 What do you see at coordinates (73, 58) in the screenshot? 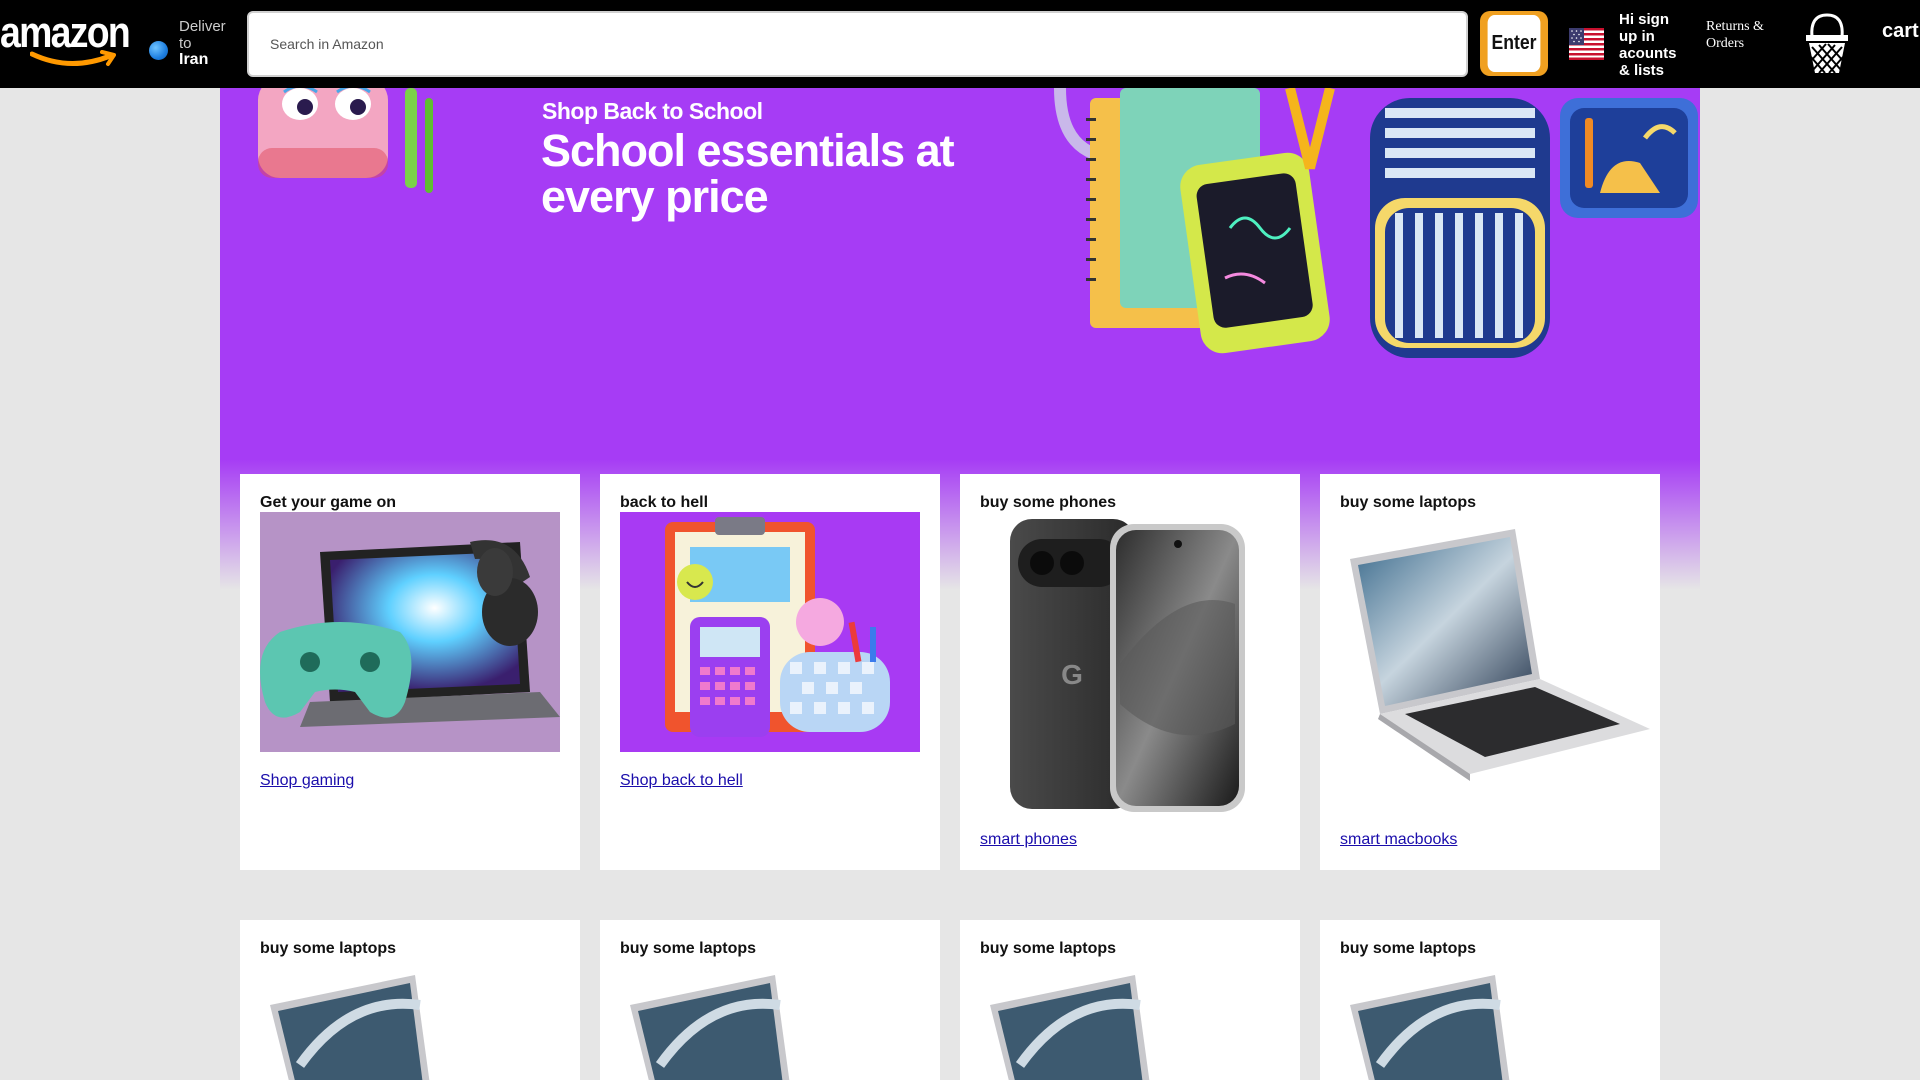
I see `smile-arrow-icon` at bounding box center [73, 58].